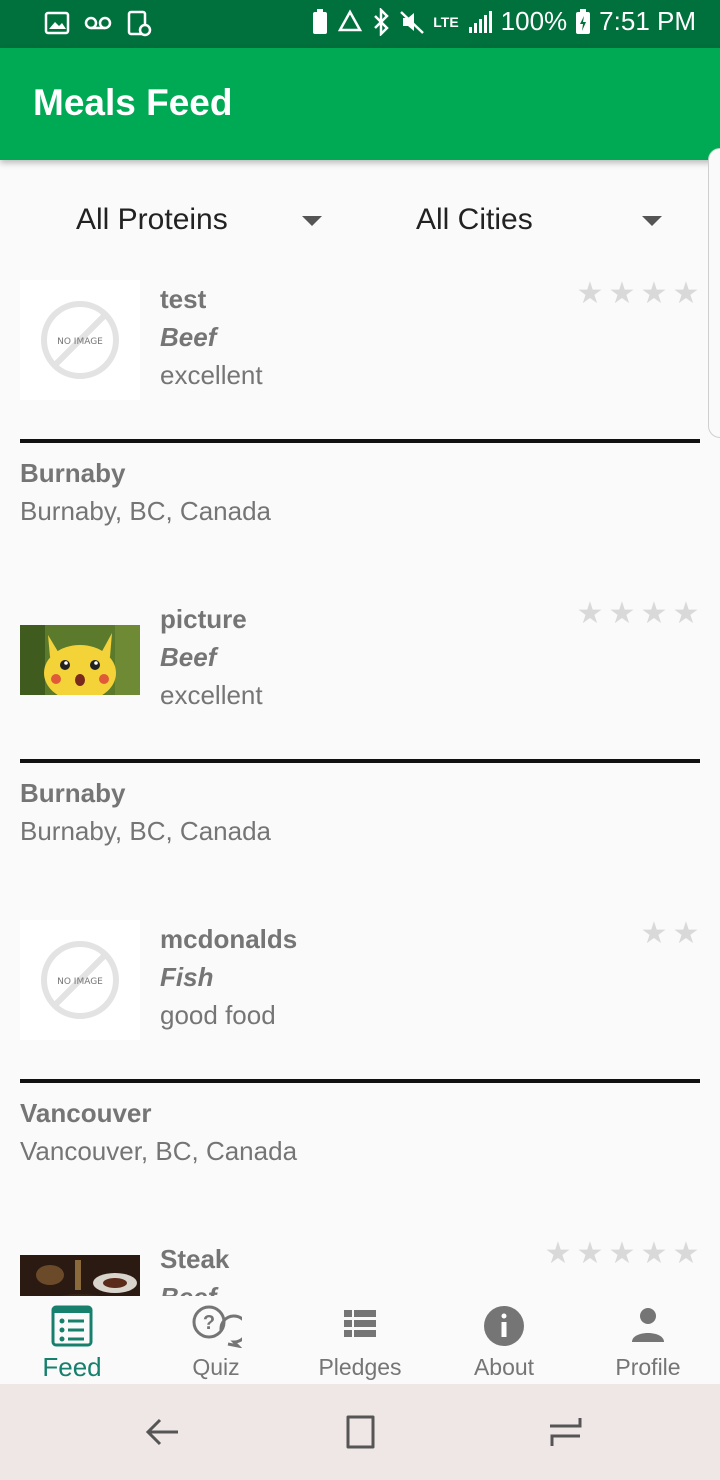  I want to click on app-bar: Meals Feed, so click(360, 104).